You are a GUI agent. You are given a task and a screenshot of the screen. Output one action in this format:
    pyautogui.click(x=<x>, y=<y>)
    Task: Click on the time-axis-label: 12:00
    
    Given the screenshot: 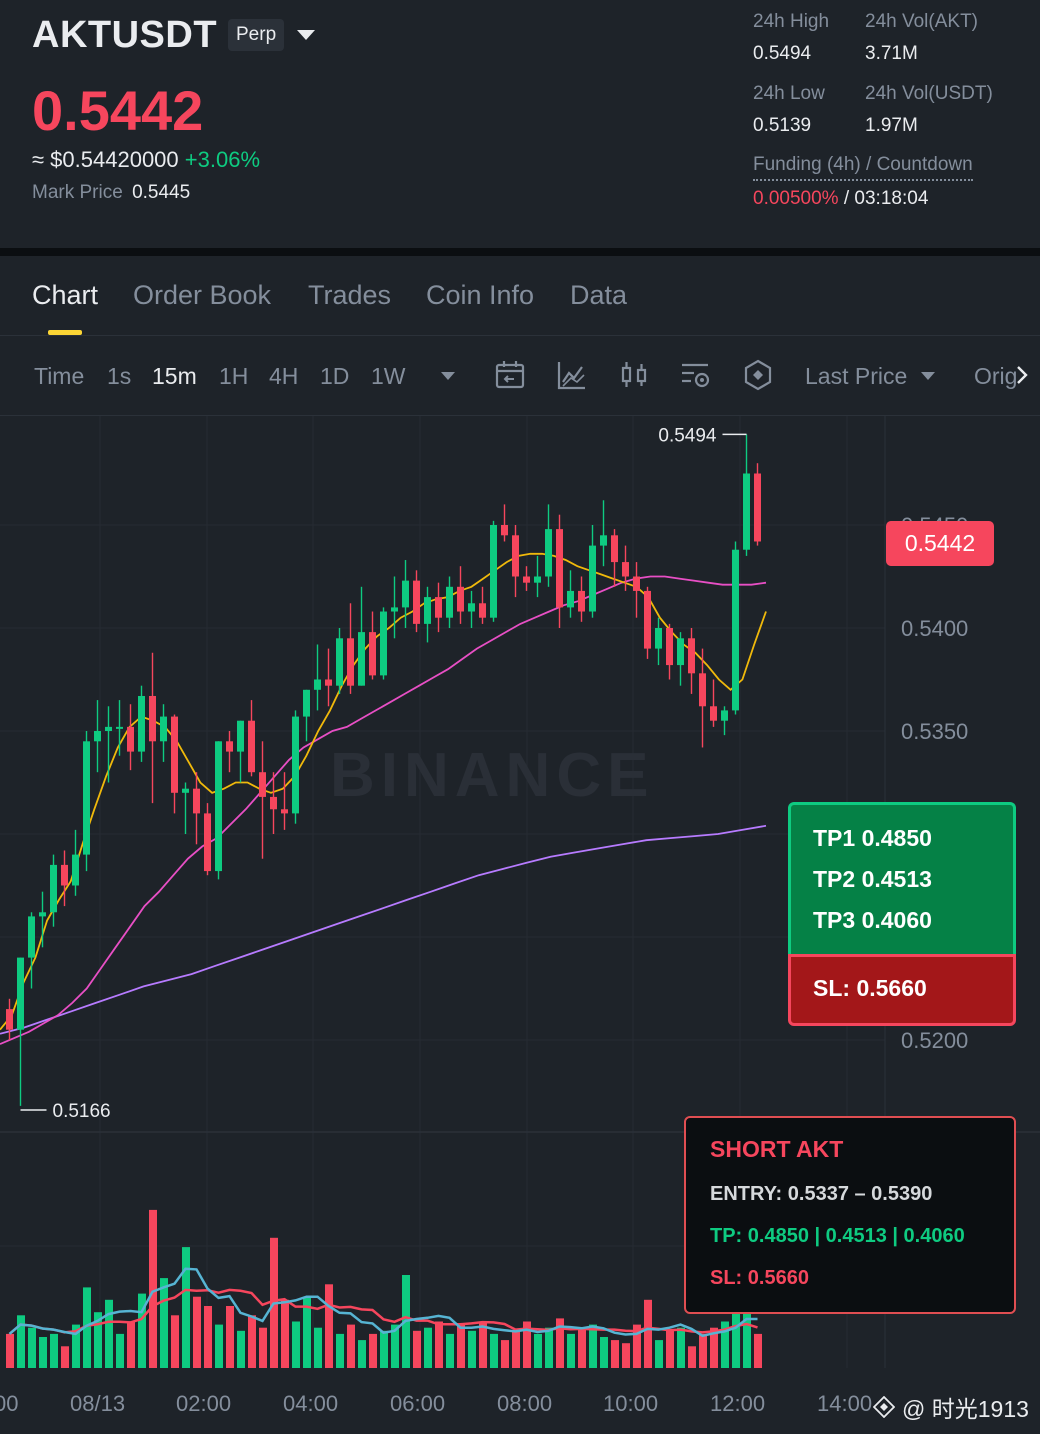 What is the action you would take?
    pyautogui.click(x=737, y=1403)
    